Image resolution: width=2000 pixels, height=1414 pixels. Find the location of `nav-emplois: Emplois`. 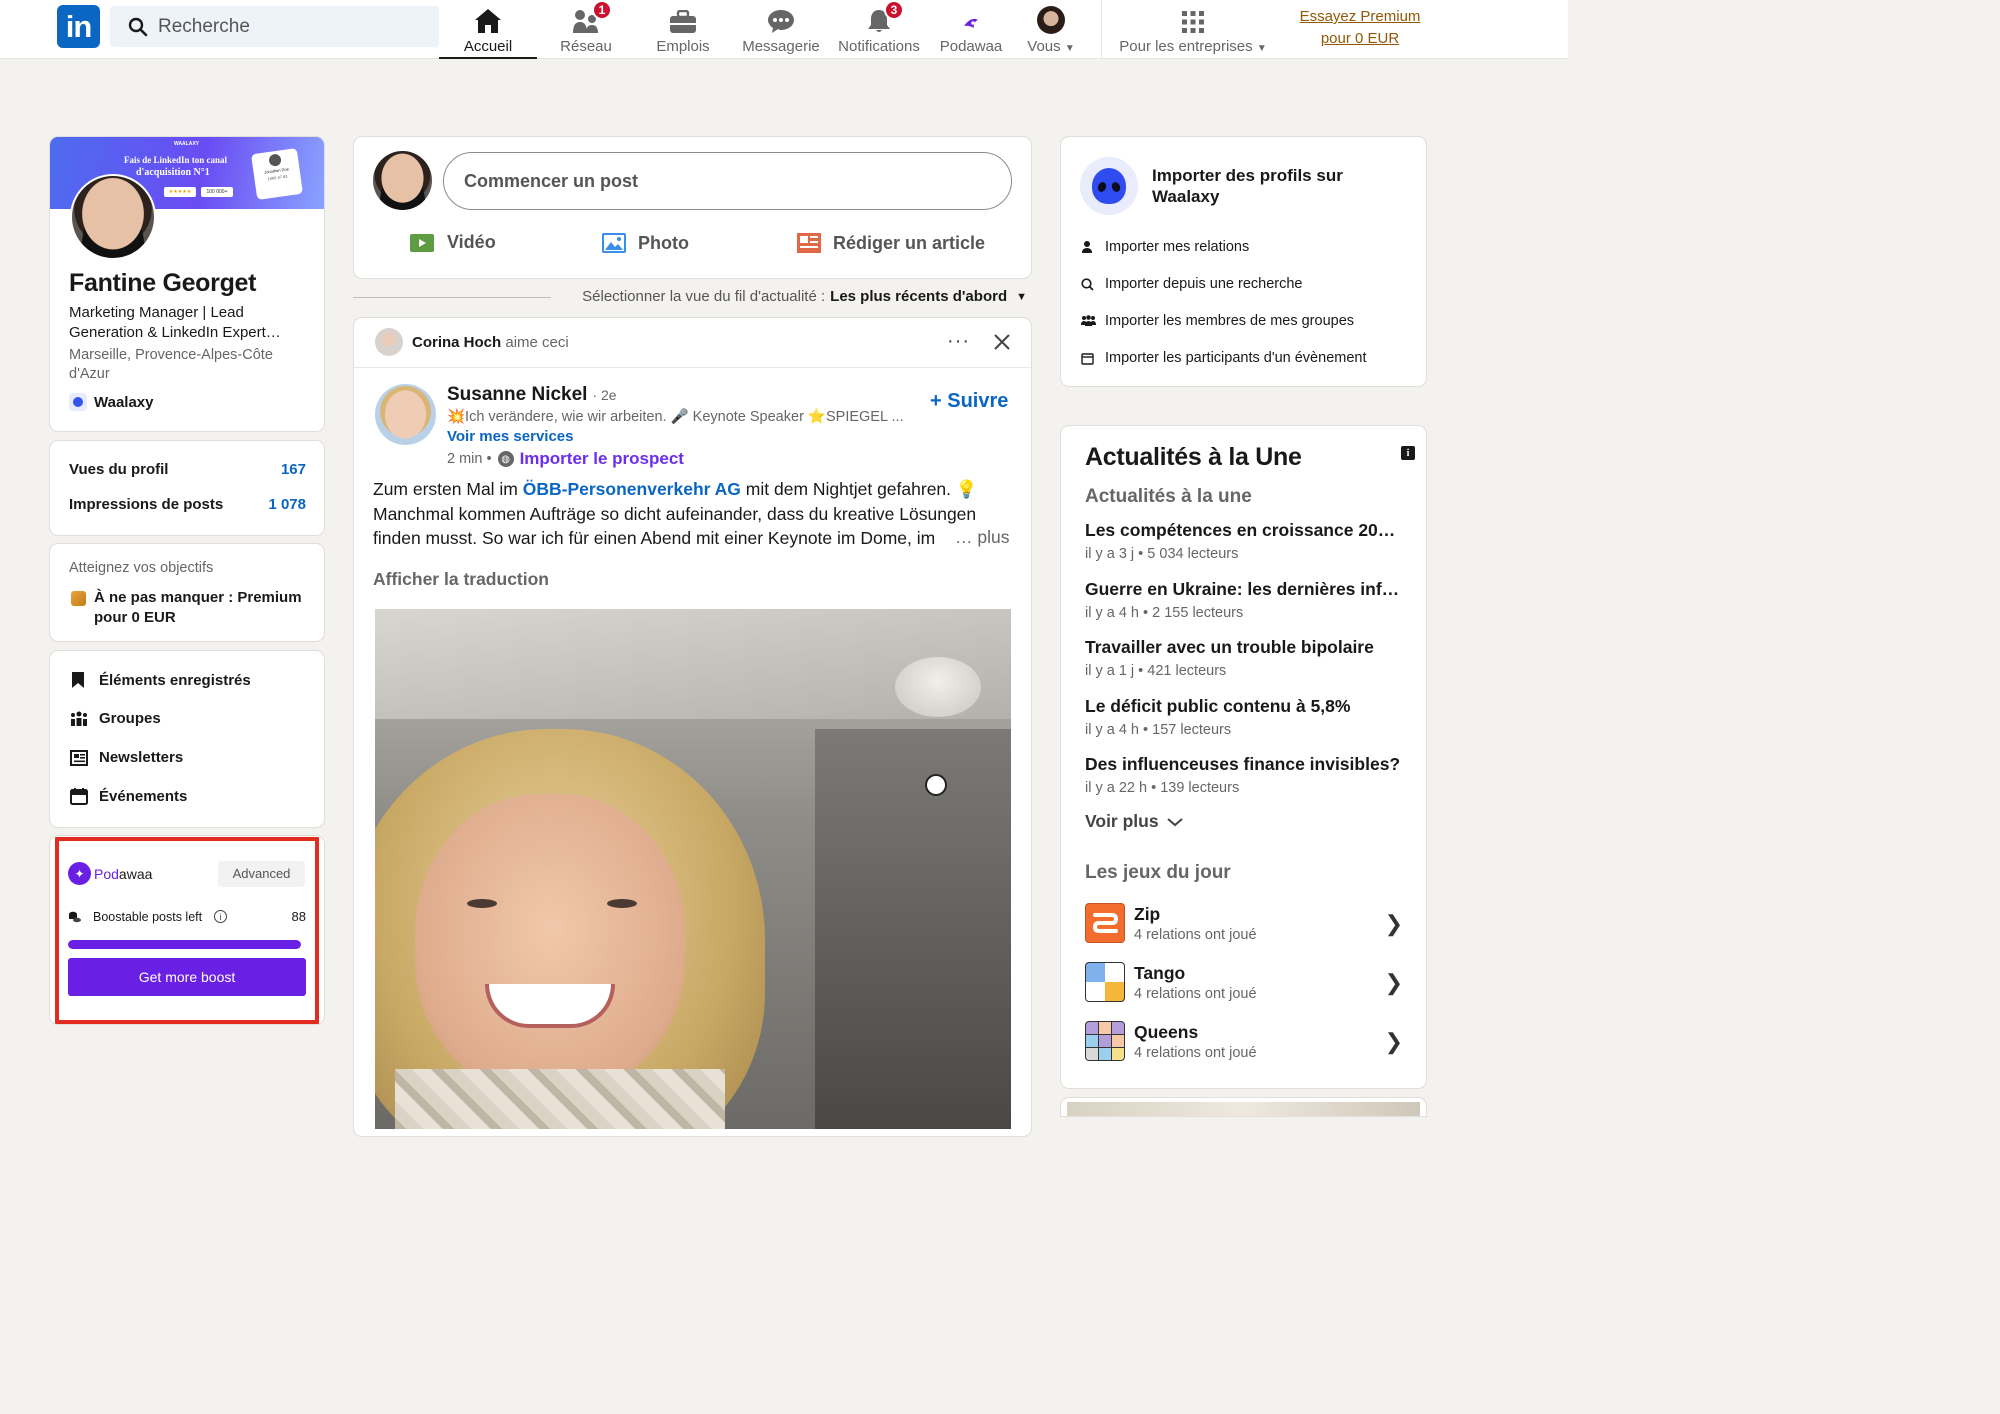

nav-emplois: Emplois is located at coordinates (683, 29).